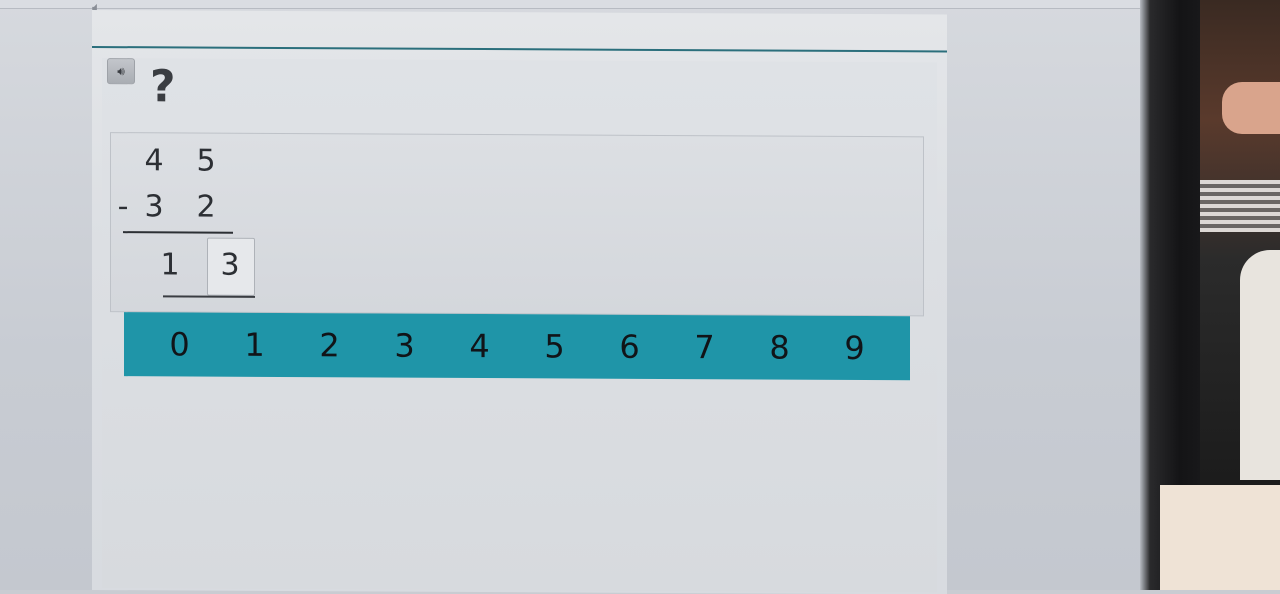 The image size is (1280, 594). Describe the element at coordinates (519, 49) in the screenshot. I see `header-divider` at that location.